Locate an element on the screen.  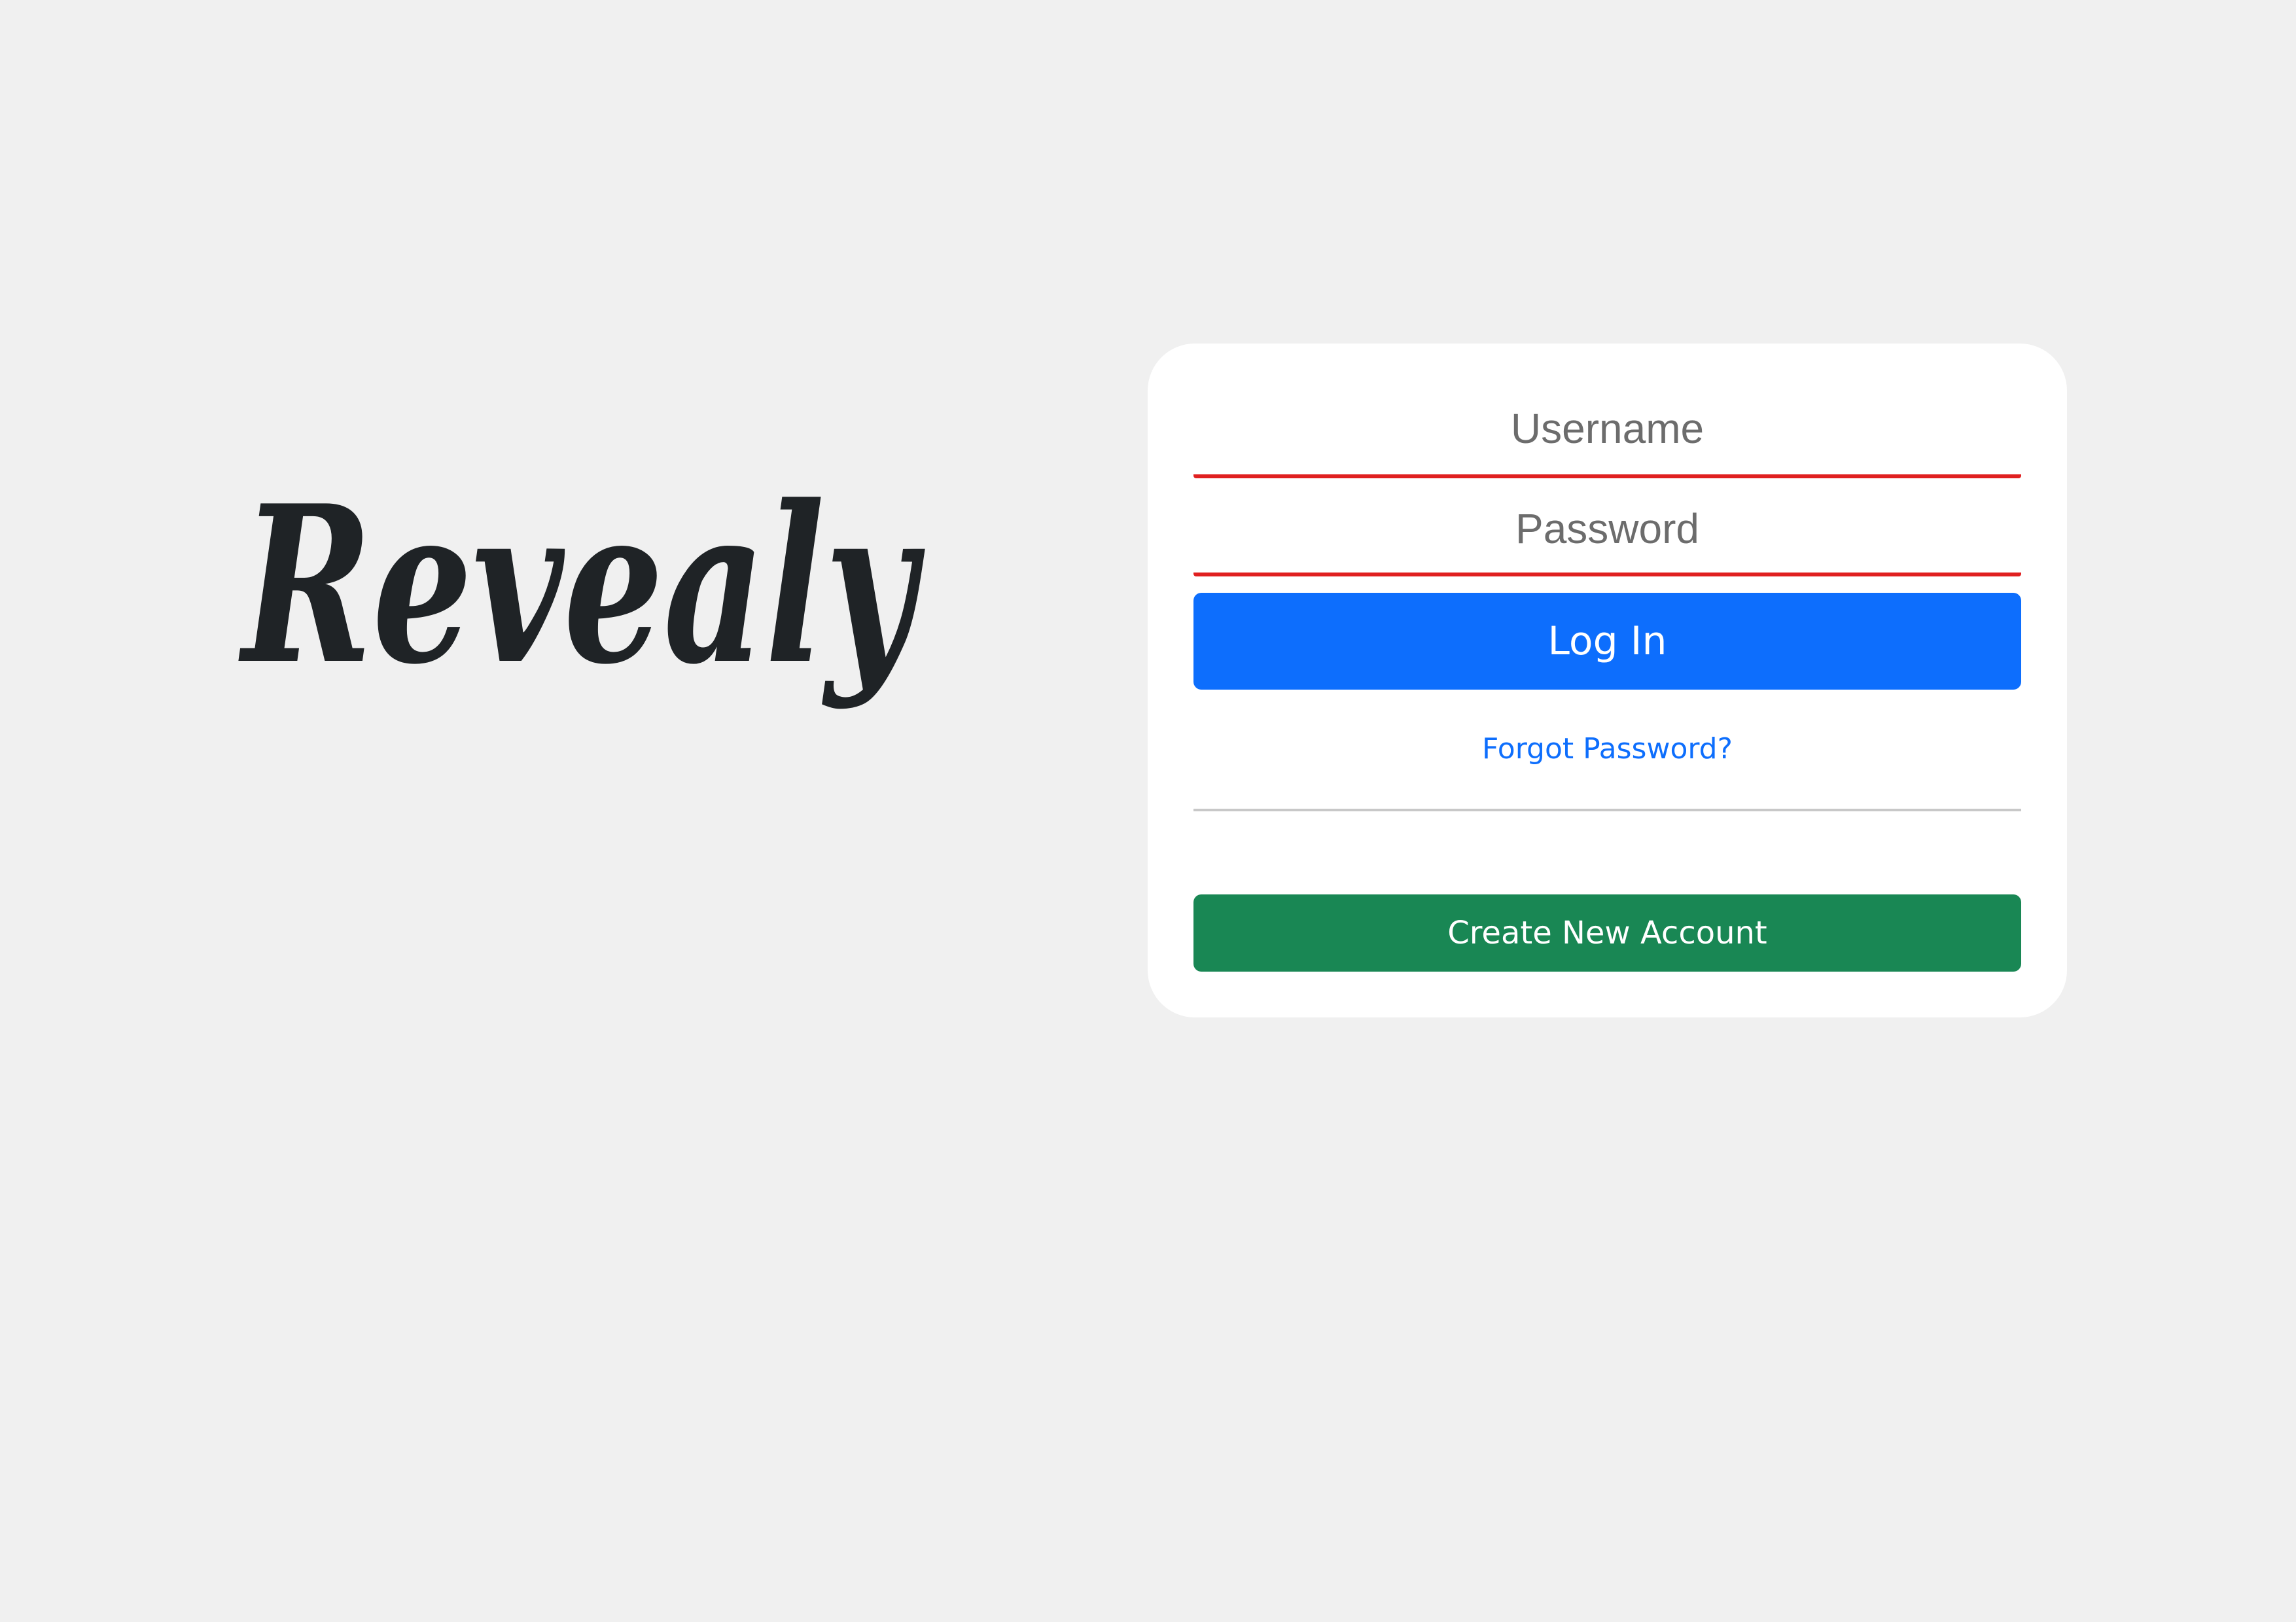
username-input is located at coordinates (1607, 411).